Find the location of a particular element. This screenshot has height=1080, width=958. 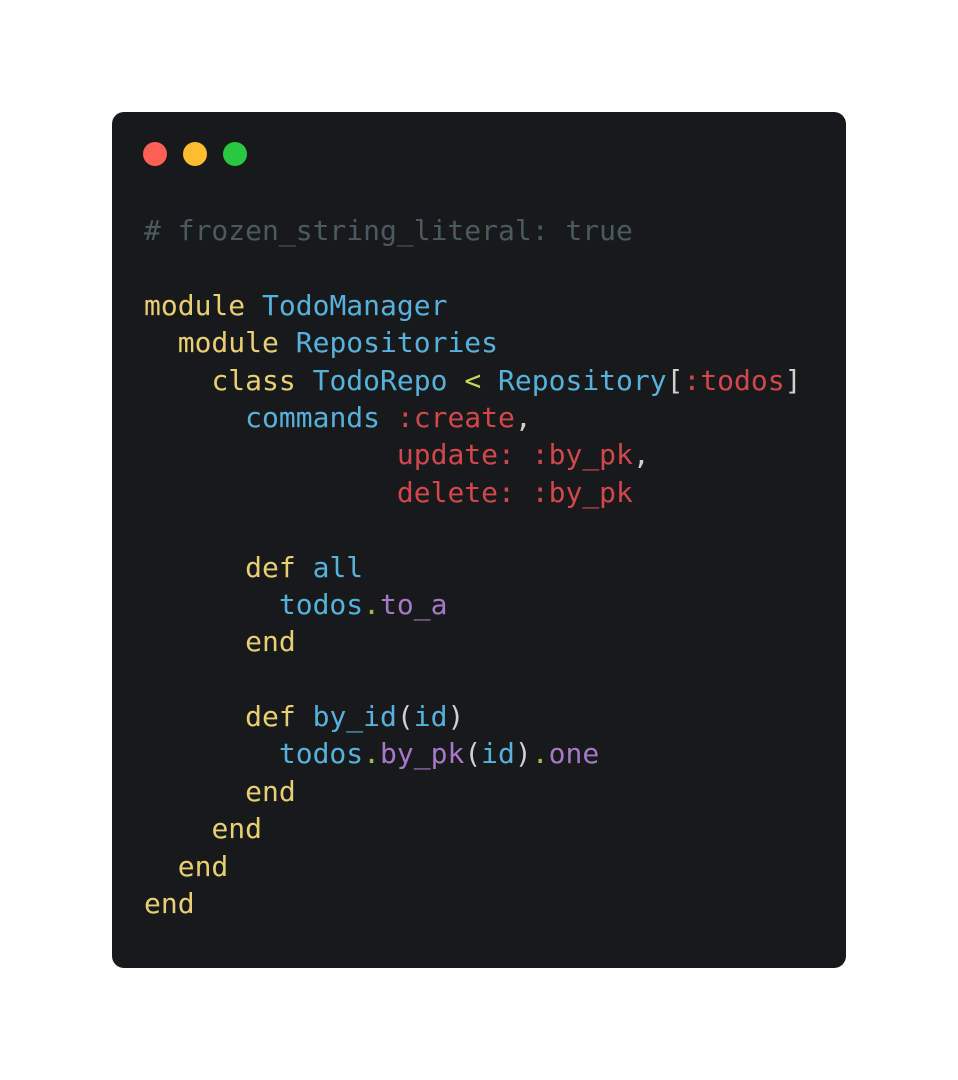

code-line: todos.to_a is located at coordinates (472, 604).